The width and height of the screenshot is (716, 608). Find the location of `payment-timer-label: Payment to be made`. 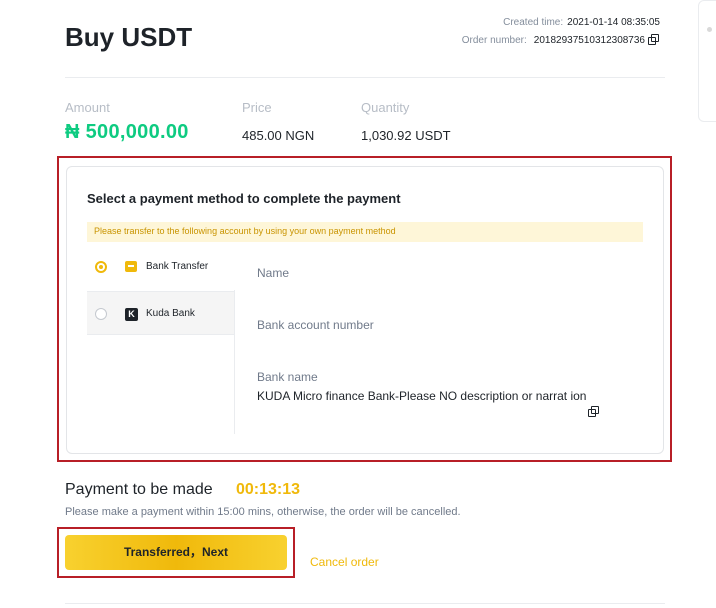

payment-timer-label: Payment to be made is located at coordinates (139, 489).